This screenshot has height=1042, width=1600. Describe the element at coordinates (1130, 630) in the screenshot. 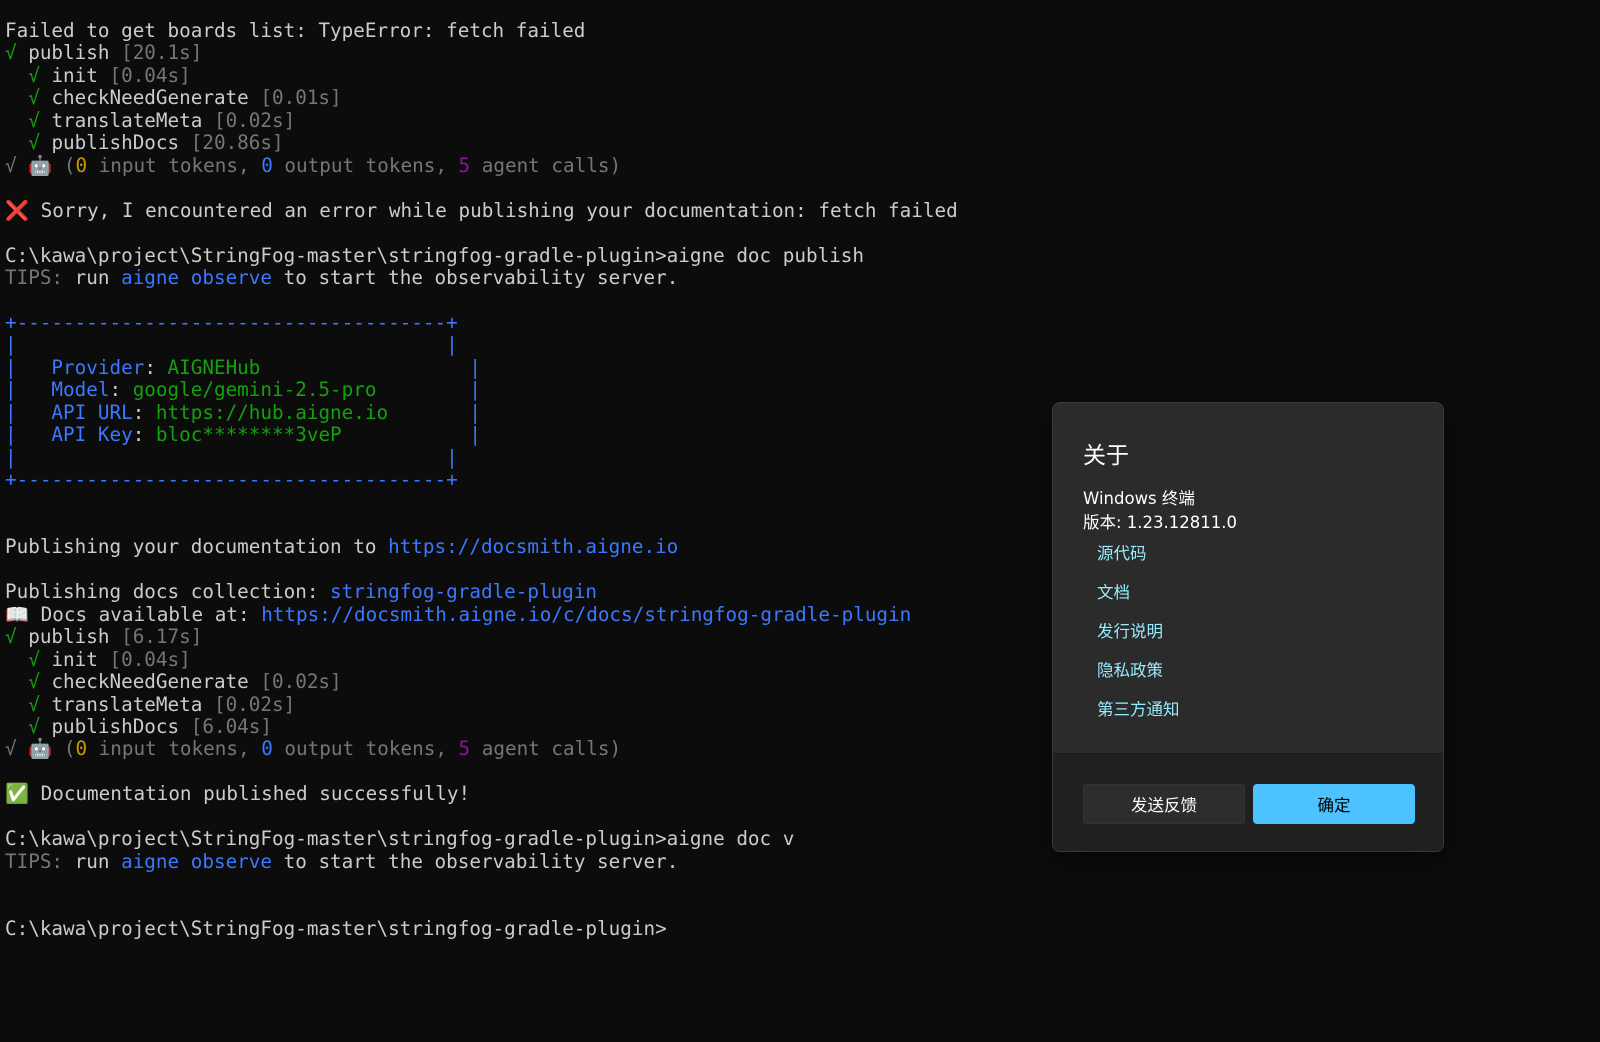

I see `release-notes-link: 发行说明` at that location.